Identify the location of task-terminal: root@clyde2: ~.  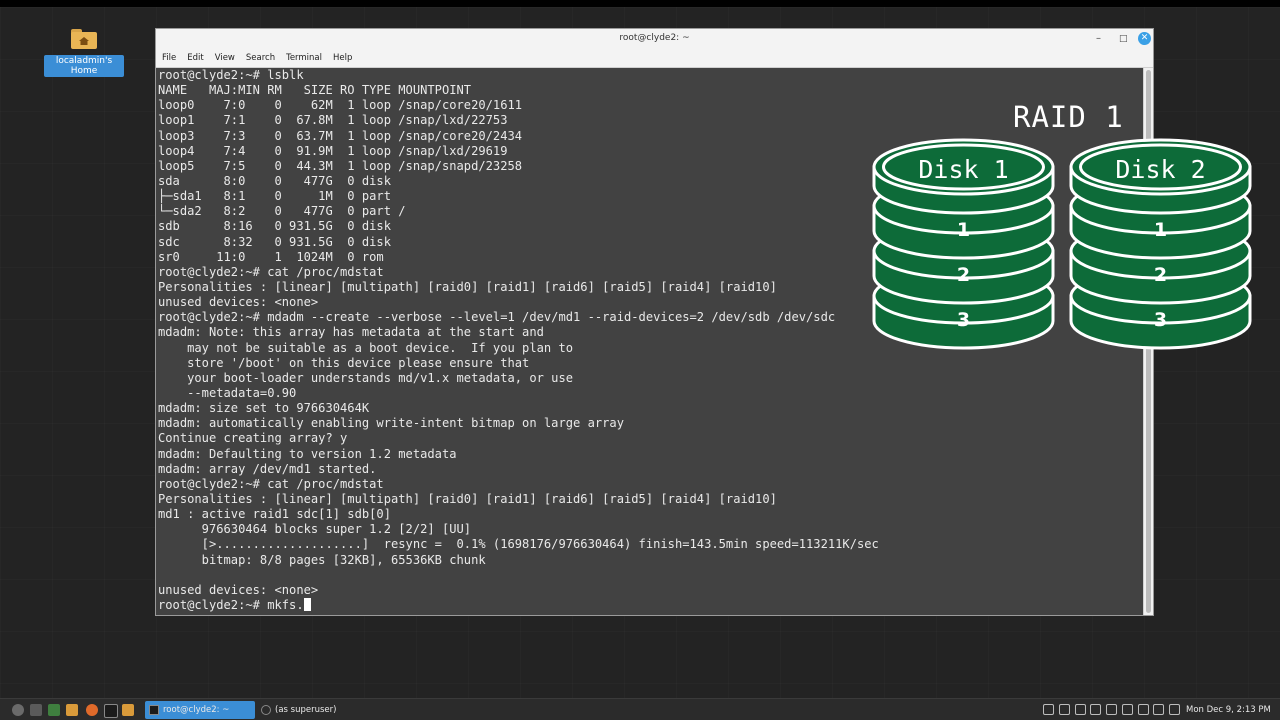
(200, 710).